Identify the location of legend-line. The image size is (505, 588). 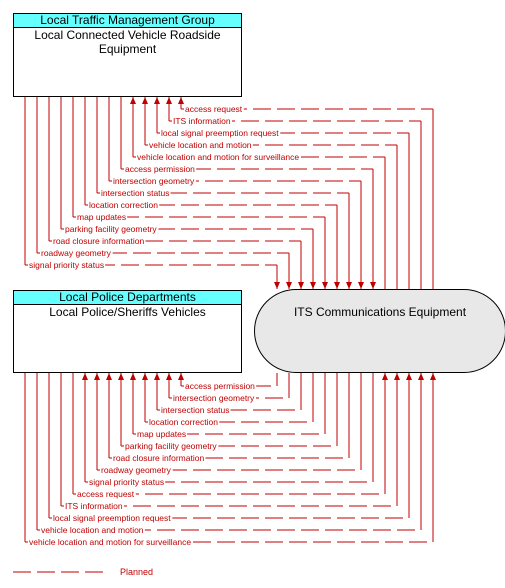
(58, 572).